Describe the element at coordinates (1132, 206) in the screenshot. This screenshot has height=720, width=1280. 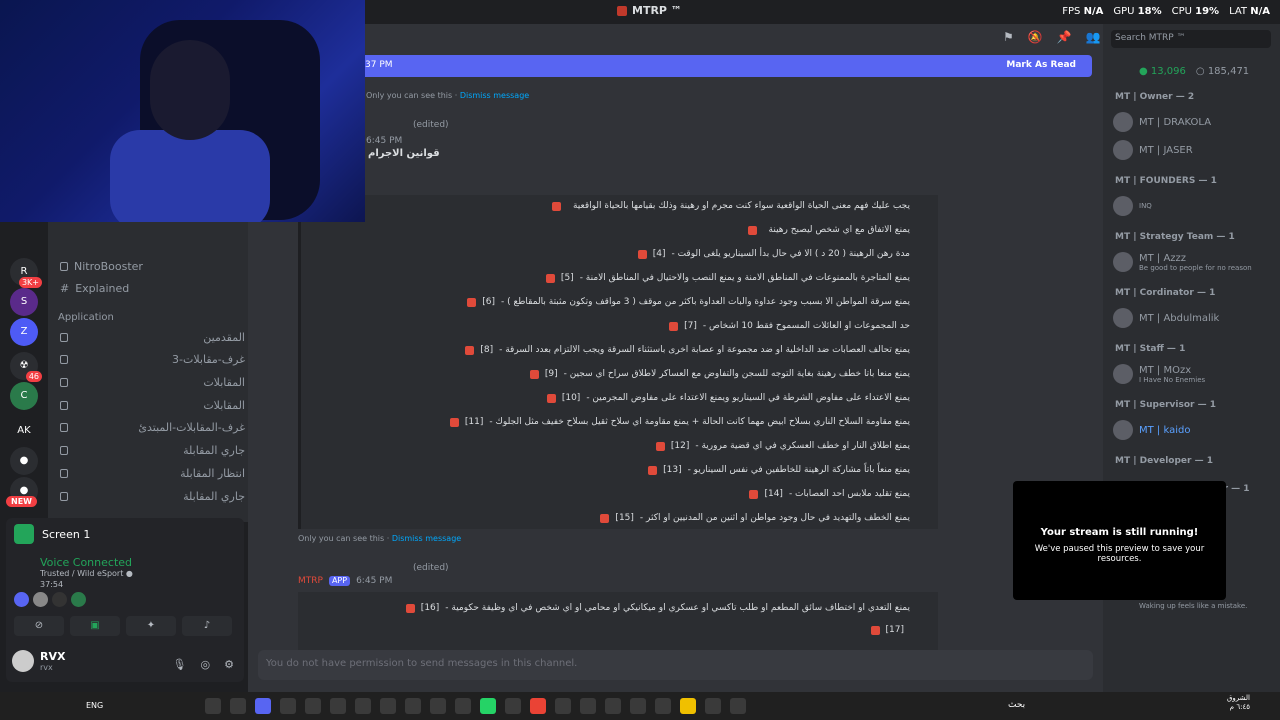
I see `member-item: INQ` at that location.